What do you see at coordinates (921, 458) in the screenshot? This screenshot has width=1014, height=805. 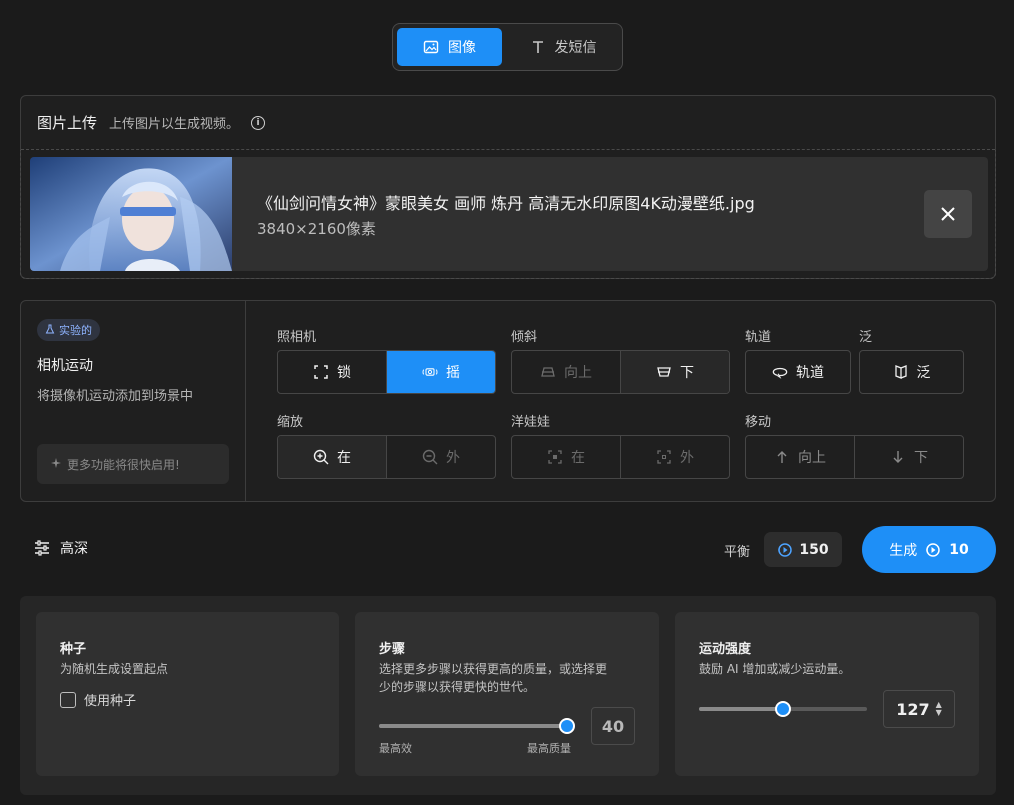 I see `move-down-label: 下` at bounding box center [921, 458].